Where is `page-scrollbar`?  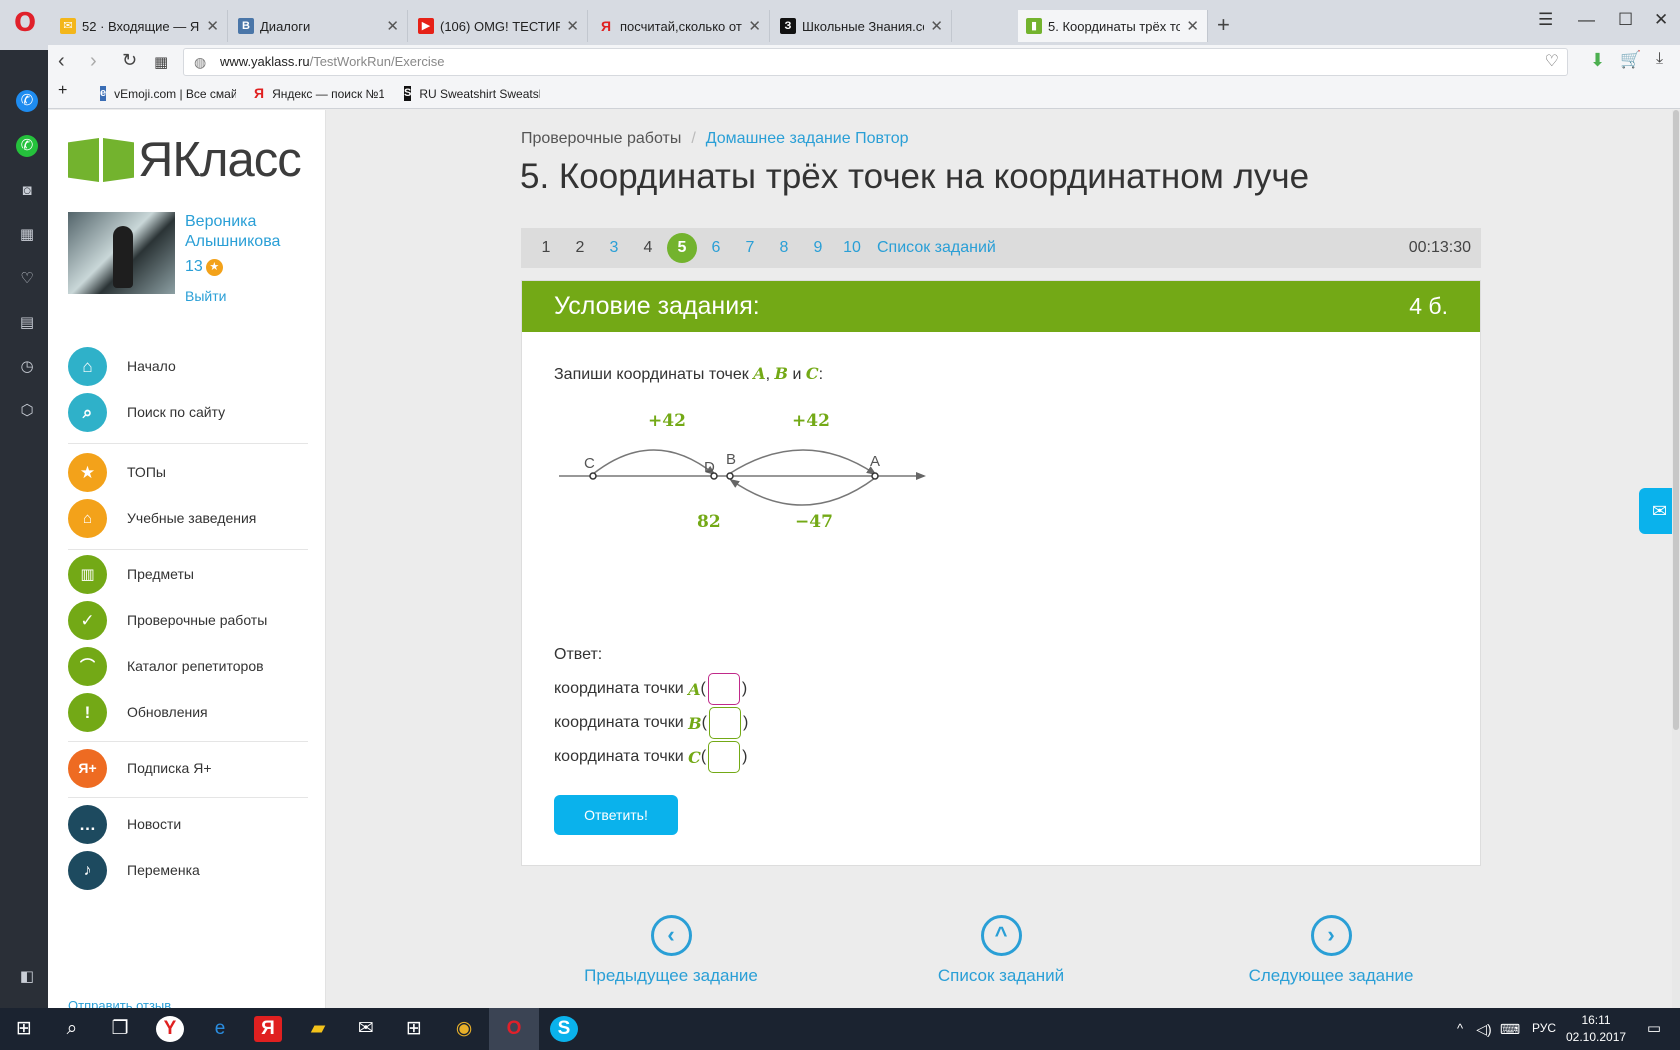 page-scrollbar is located at coordinates (1676, 559).